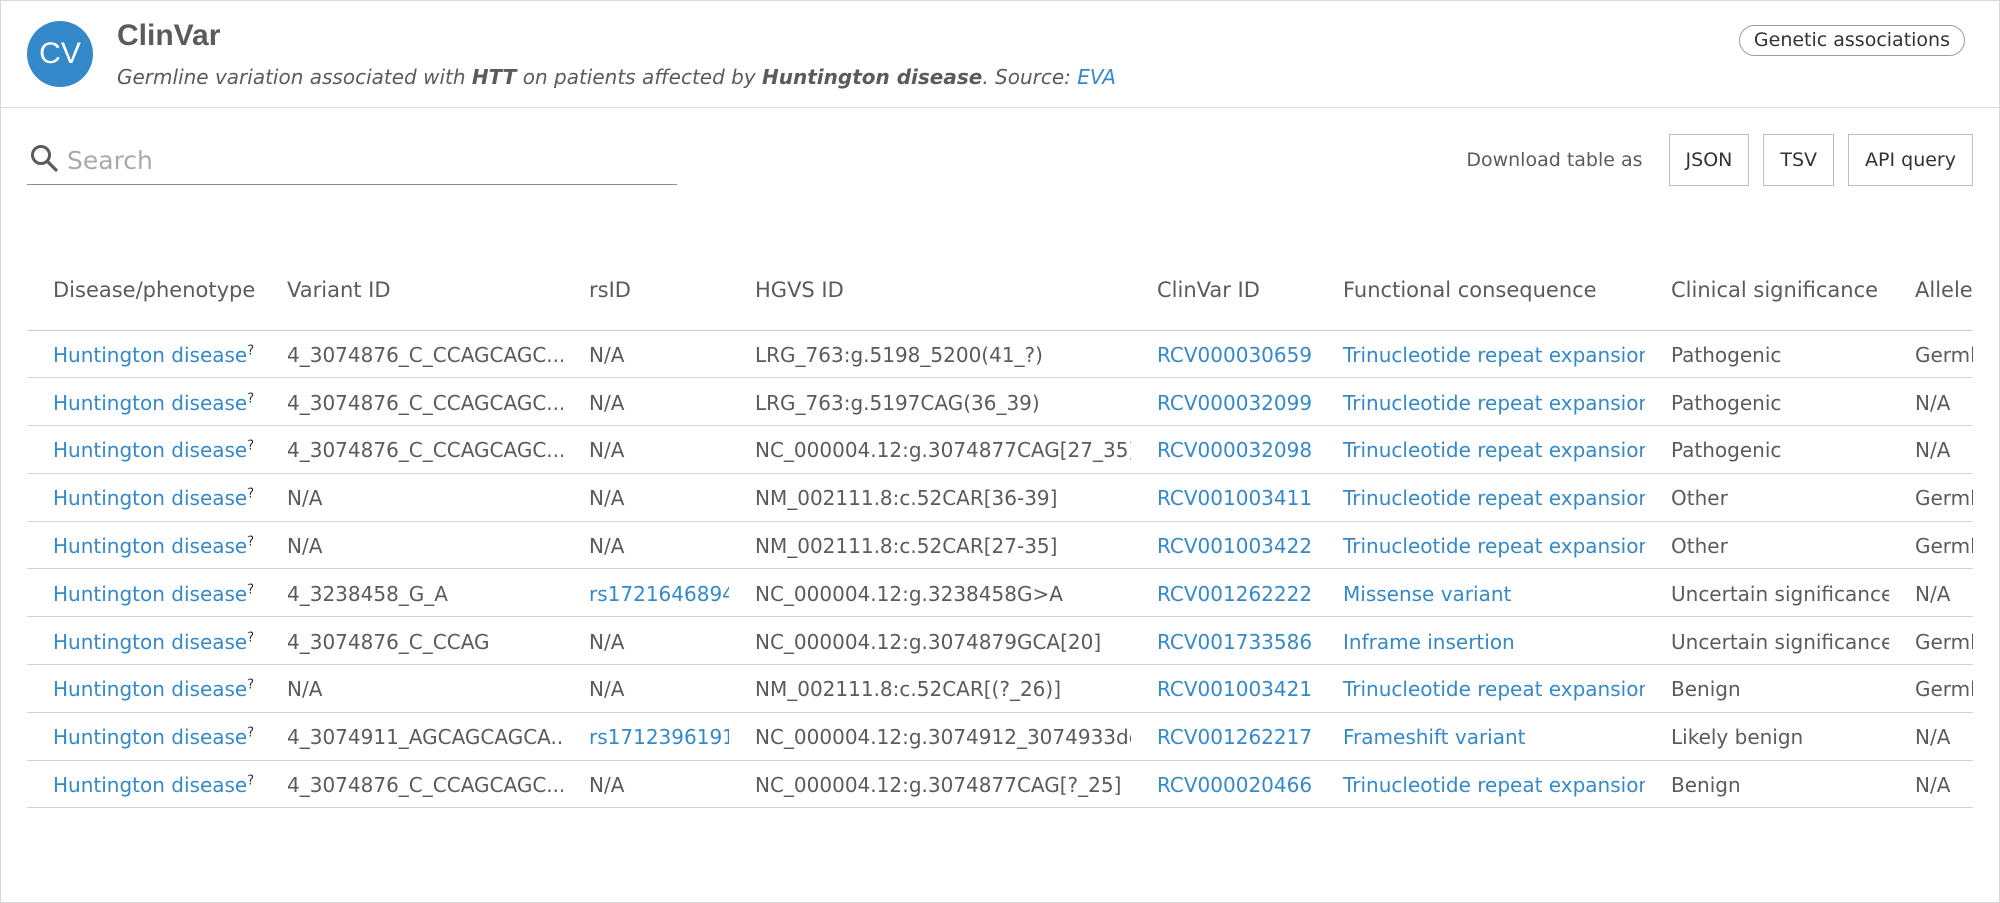 The width and height of the screenshot is (2000, 903). I want to click on column-header-hgvs-id: HGVS ID, so click(930, 291).